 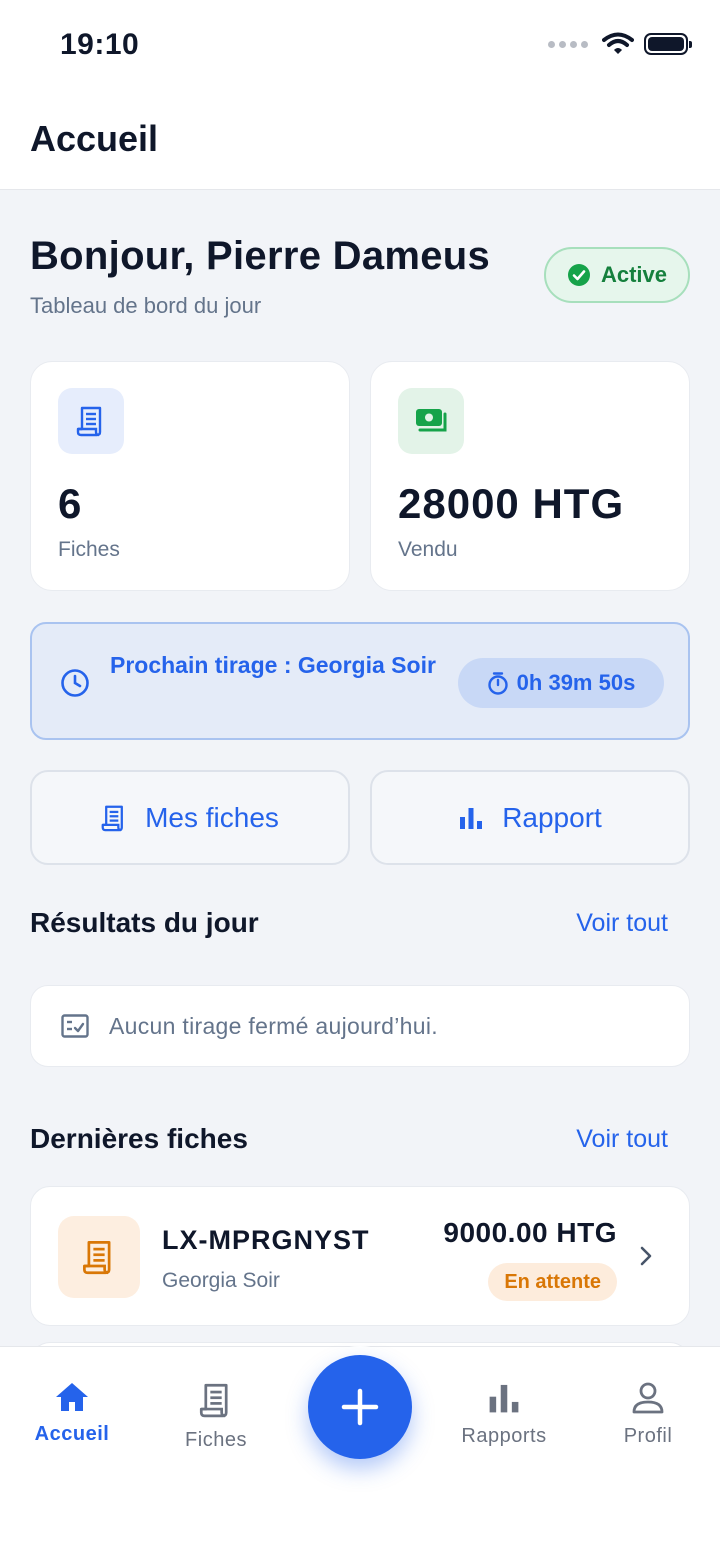 What do you see at coordinates (139, 1138) in the screenshot?
I see `latest-section-title: Dernières fiches` at bounding box center [139, 1138].